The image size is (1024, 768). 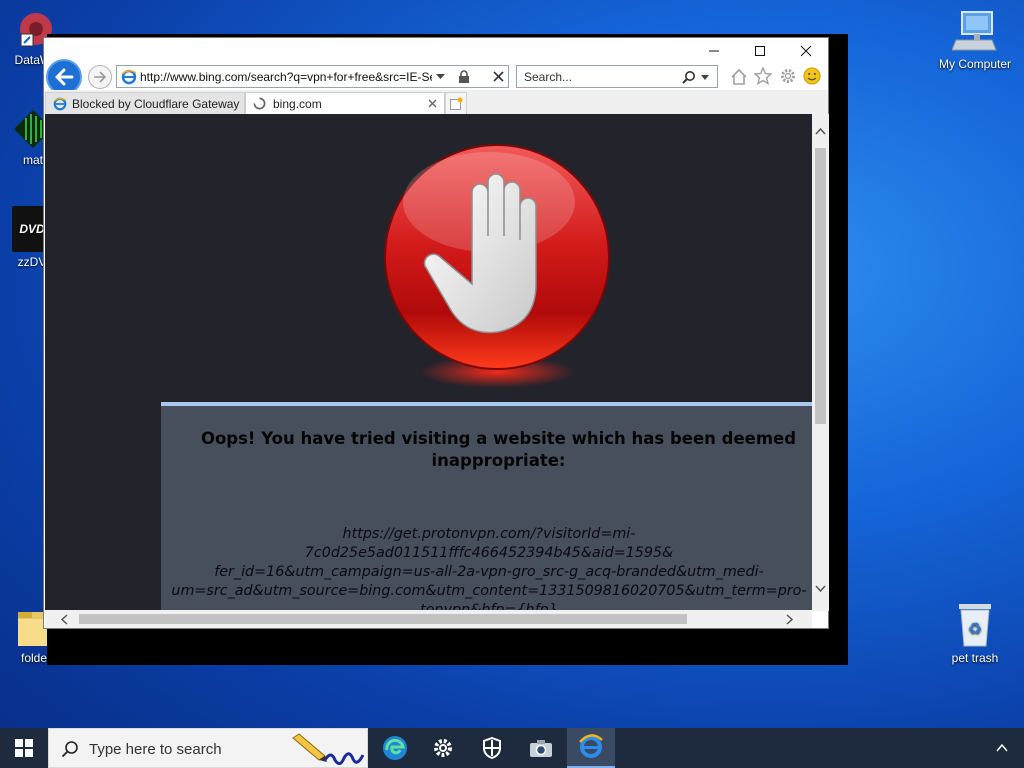 I want to click on taskbar: Type here to search, so click(x=512, y=748).